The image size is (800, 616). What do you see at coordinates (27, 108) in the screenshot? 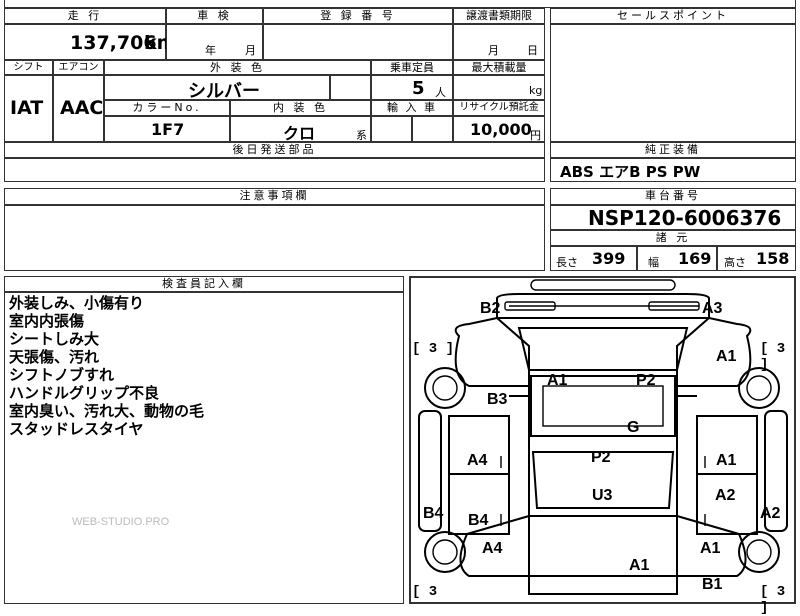
I see `shift-value: IAT` at bounding box center [27, 108].